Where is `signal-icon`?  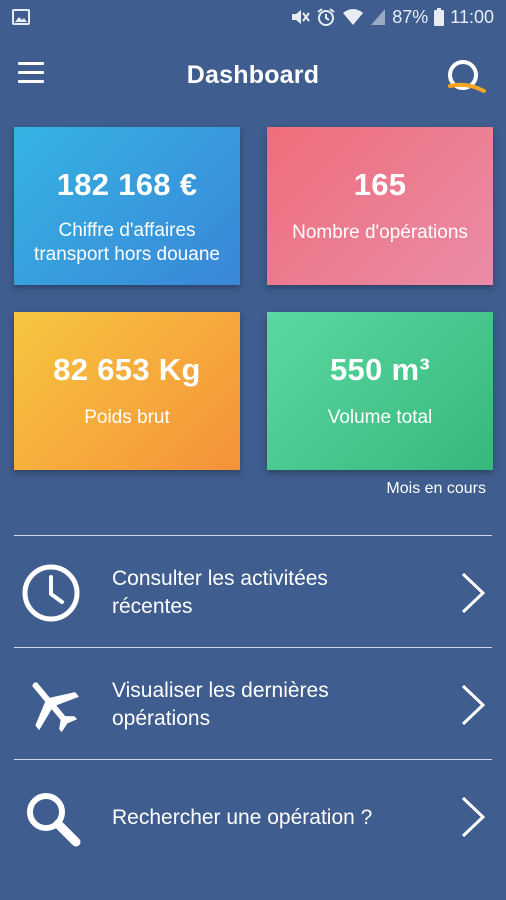
signal-icon is located at coordinates (378, 17).